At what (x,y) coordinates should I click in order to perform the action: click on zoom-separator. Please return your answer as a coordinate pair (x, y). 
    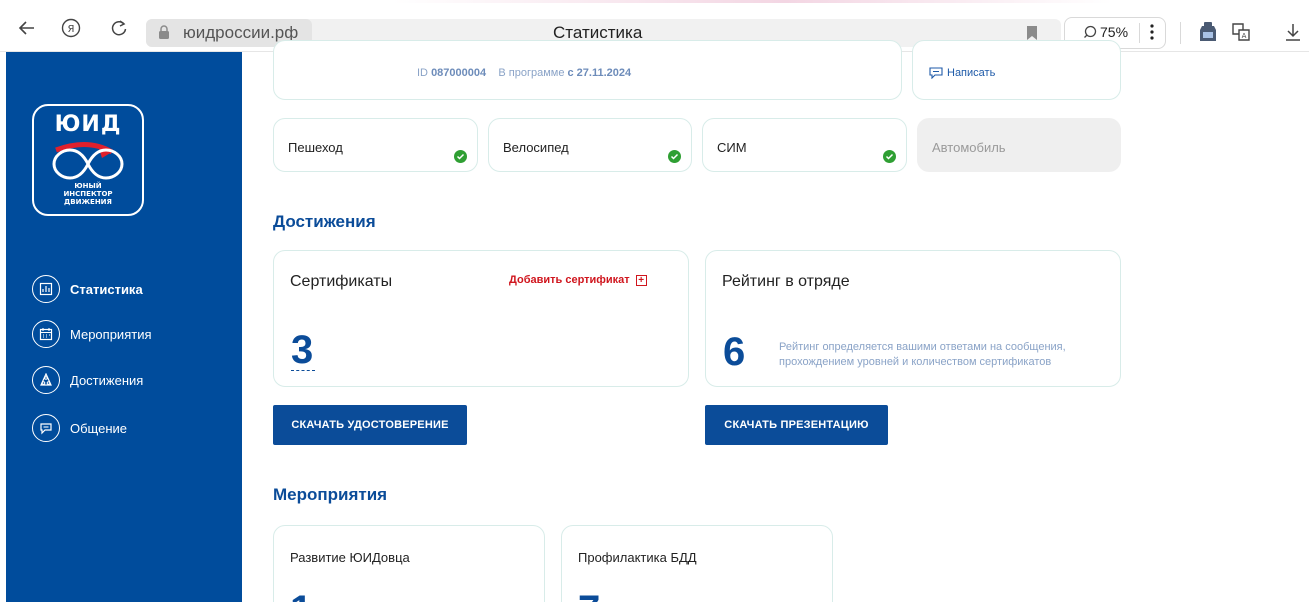
    Looking at the image, I should click on (1139, 33).